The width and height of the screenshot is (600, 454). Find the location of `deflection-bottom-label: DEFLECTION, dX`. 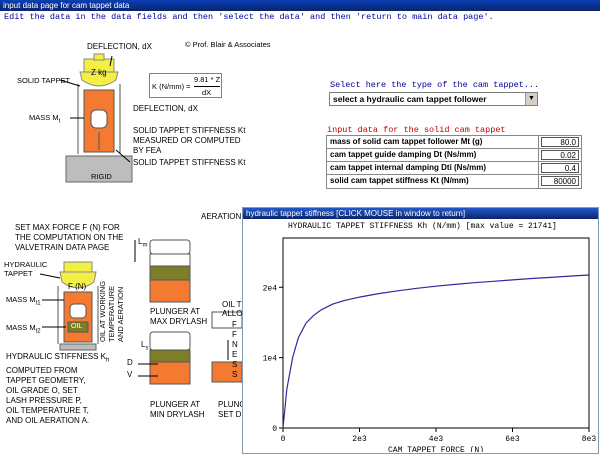

deflection-bottom-label: DEFLECTION, dX is located at coordinates (165, 108).